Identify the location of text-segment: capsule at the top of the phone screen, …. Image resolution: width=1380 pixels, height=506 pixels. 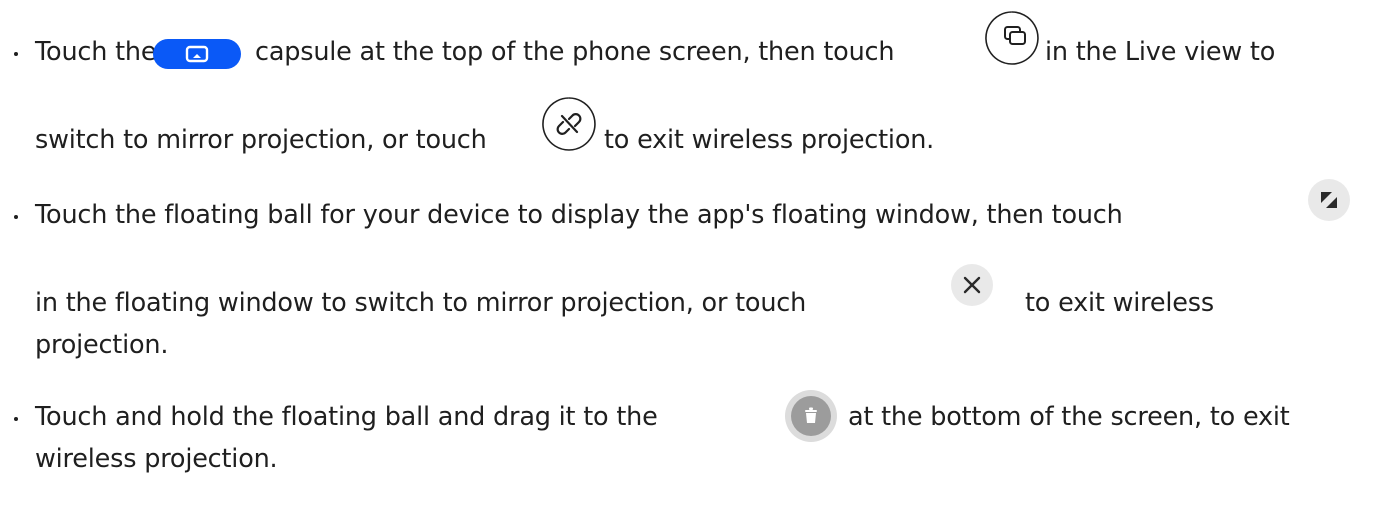
(575, 52).